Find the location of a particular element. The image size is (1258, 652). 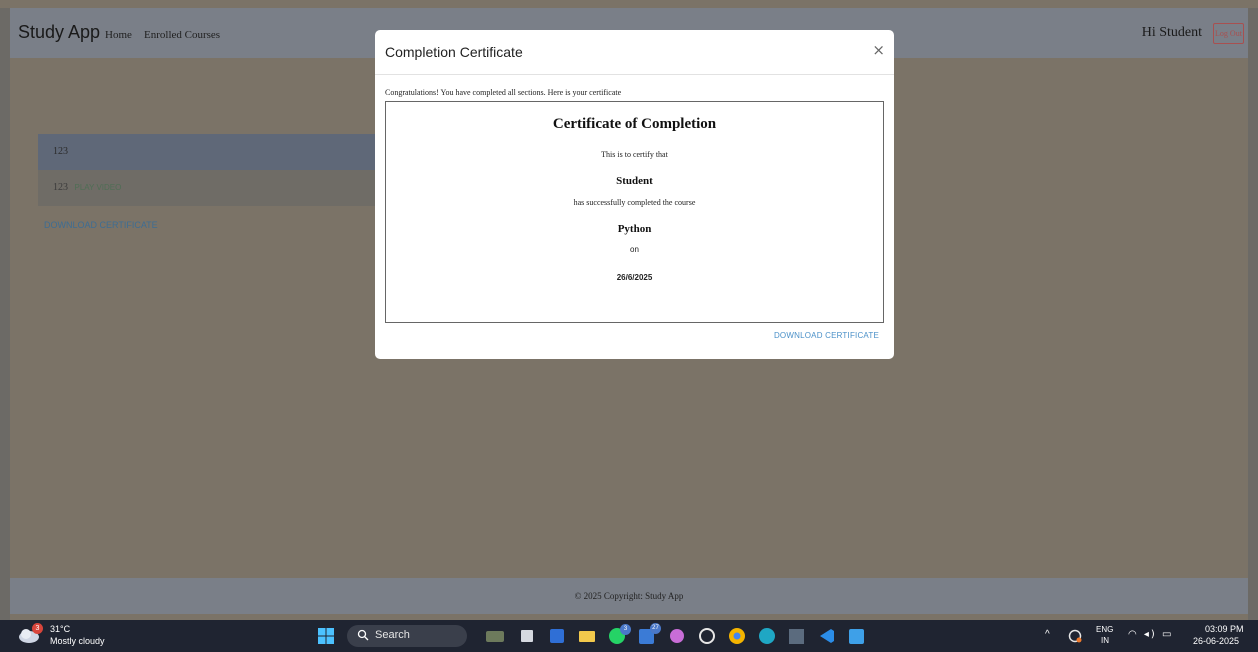

logout-button: Log Out is located at coordinates (1228, 33).